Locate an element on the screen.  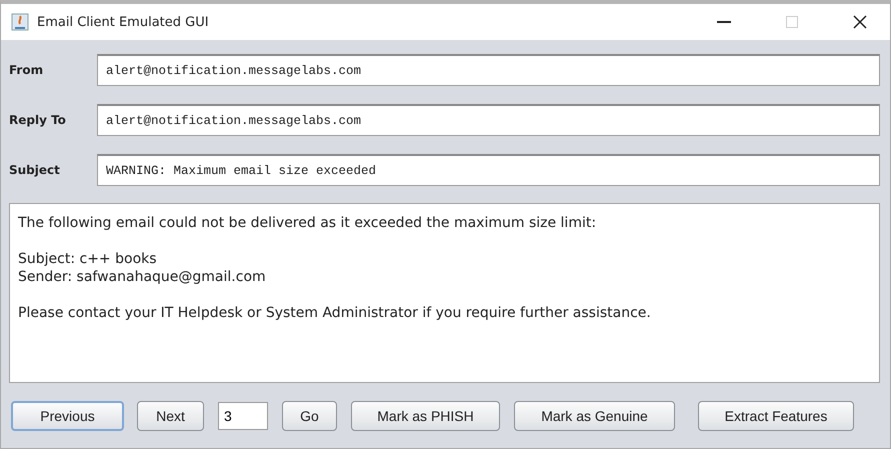
field-label: Reply To is located at coordinates (38, 120).